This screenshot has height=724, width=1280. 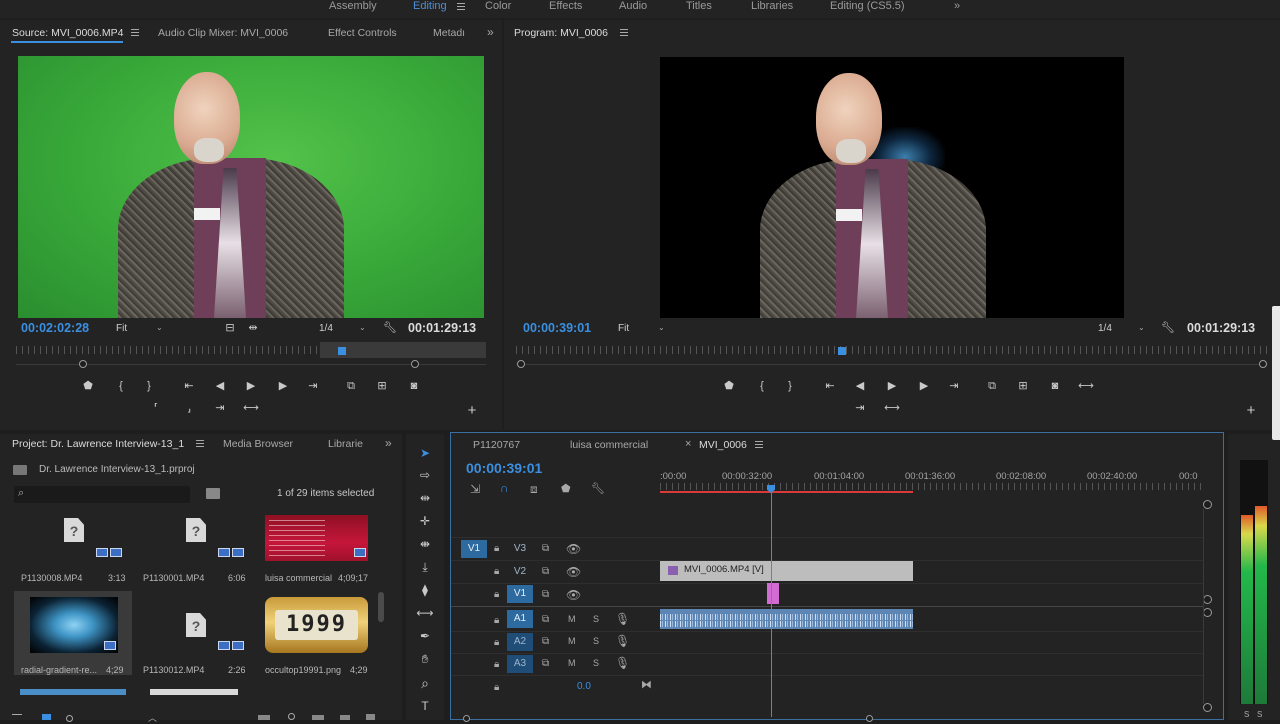 I want to click on project-item-occultop: 1999 occultop19991.png 4;29, so click(x=321, y=633).